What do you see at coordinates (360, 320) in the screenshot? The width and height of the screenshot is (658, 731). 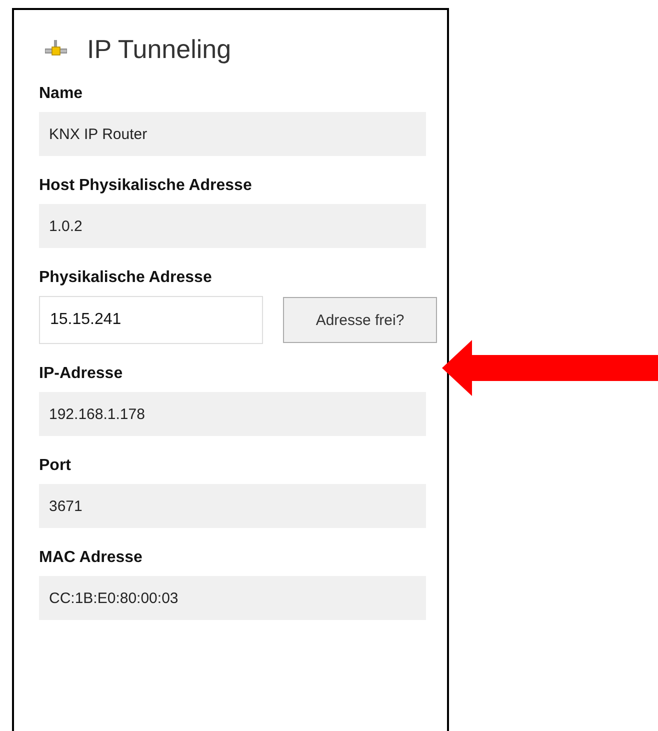 I see `check-button: Adresse frei?` at bounding box center [360, 320].